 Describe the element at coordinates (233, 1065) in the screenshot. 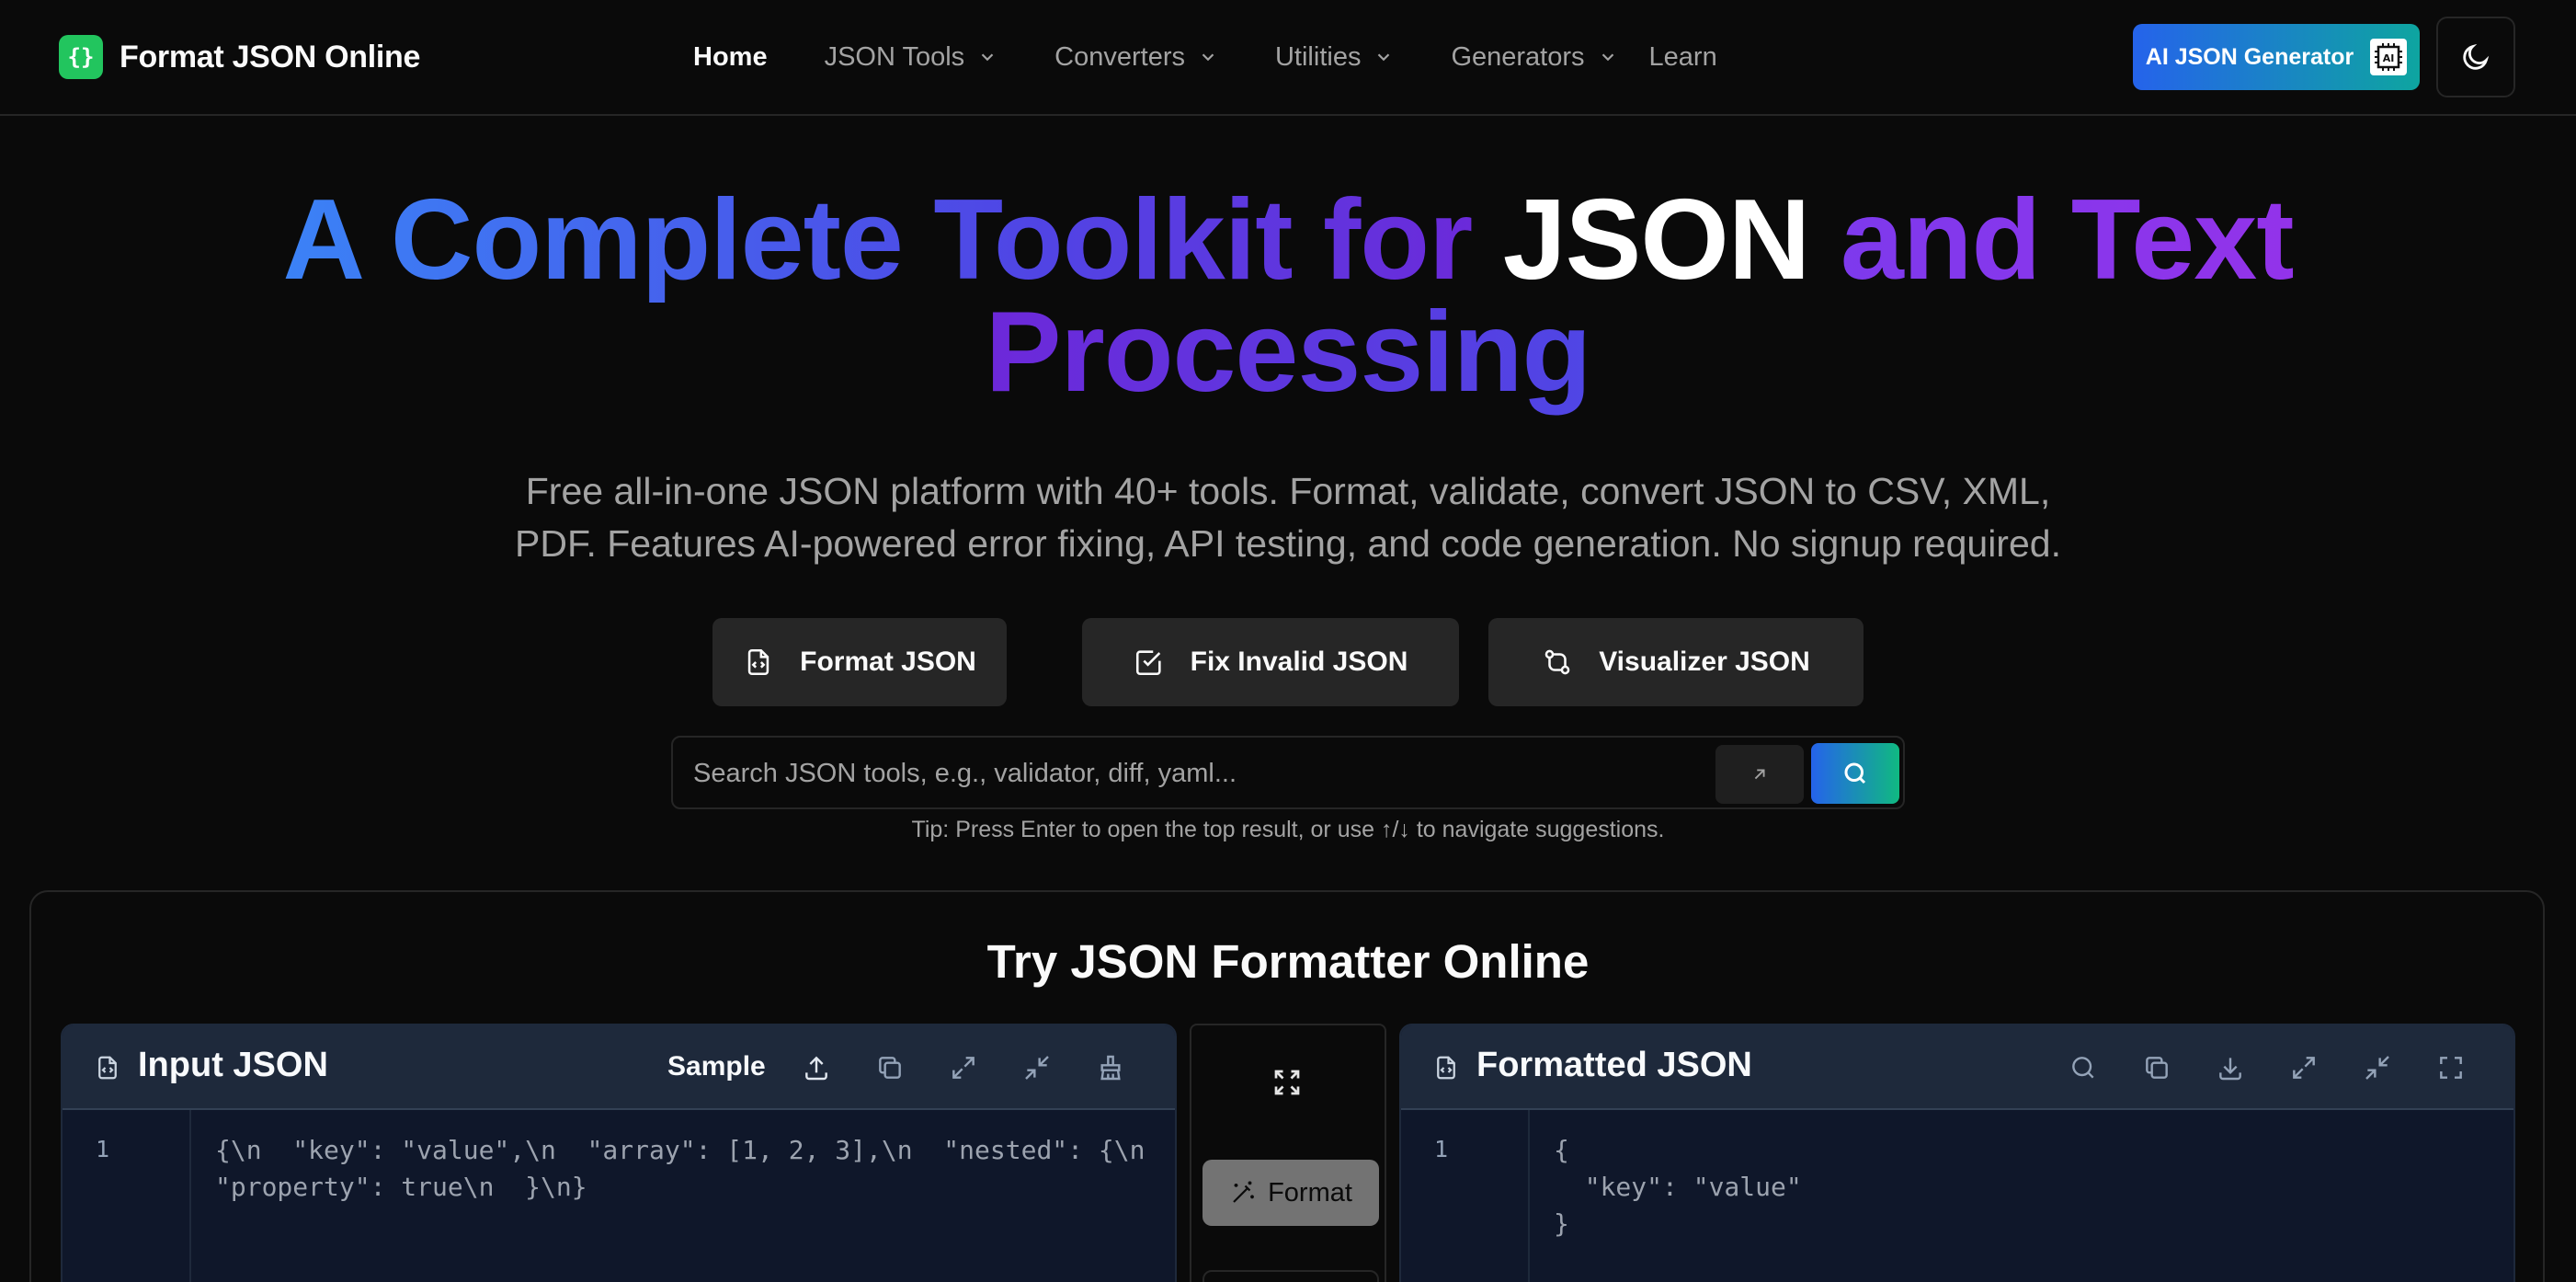

I see `input-panel-title: Input JSON` at that location.